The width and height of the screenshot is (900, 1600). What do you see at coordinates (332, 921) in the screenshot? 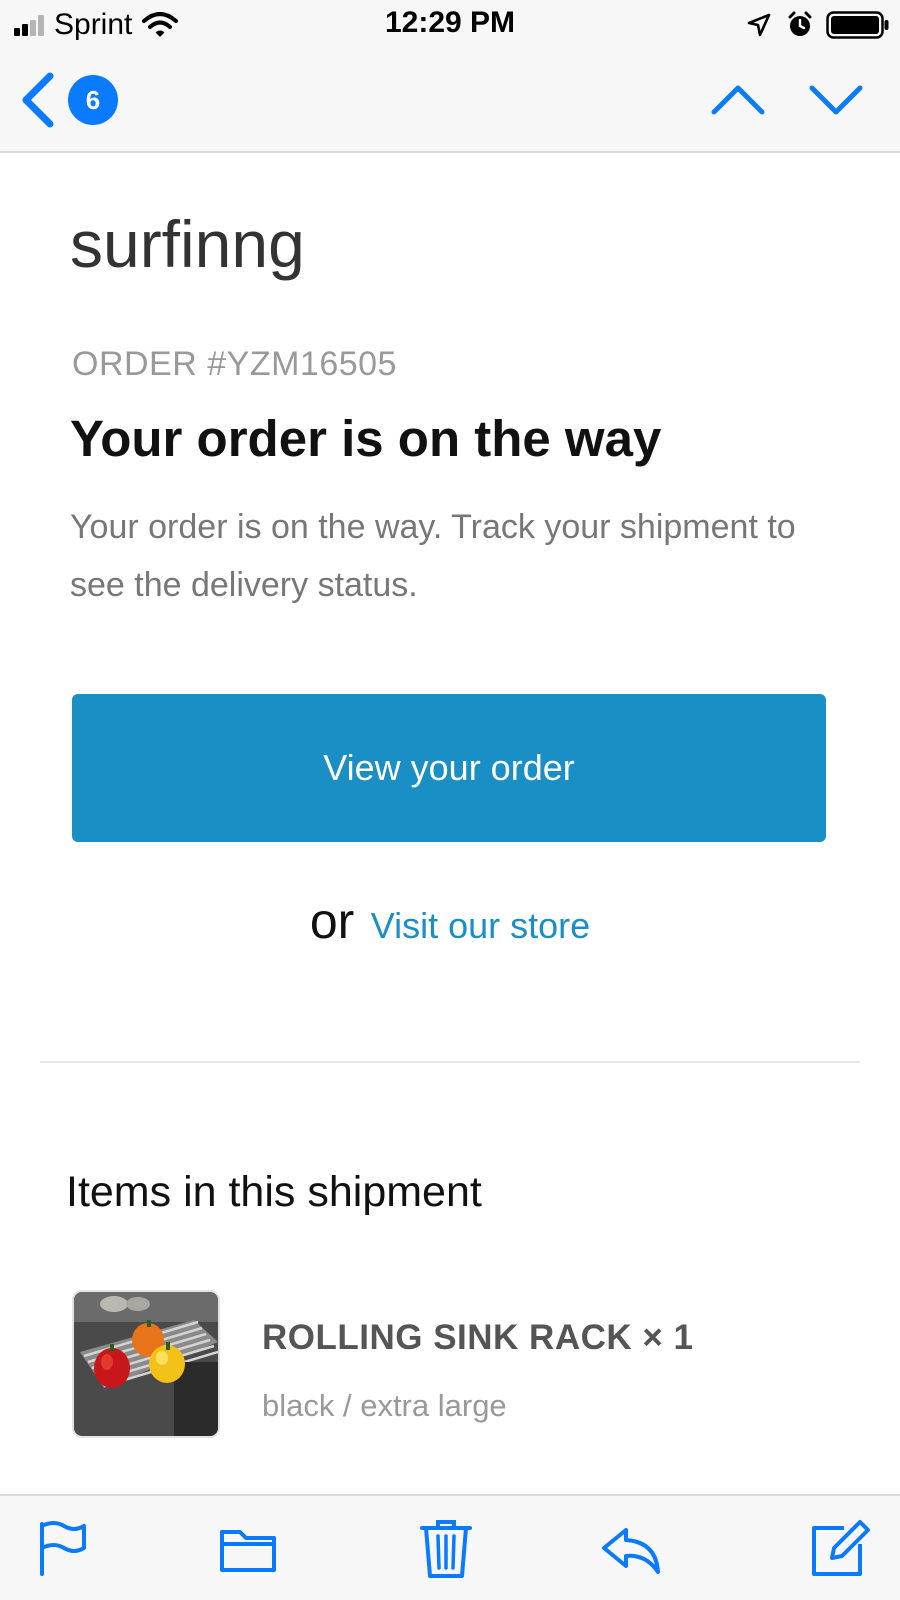
I see `or-text: or` at bounding box center [332, 921].